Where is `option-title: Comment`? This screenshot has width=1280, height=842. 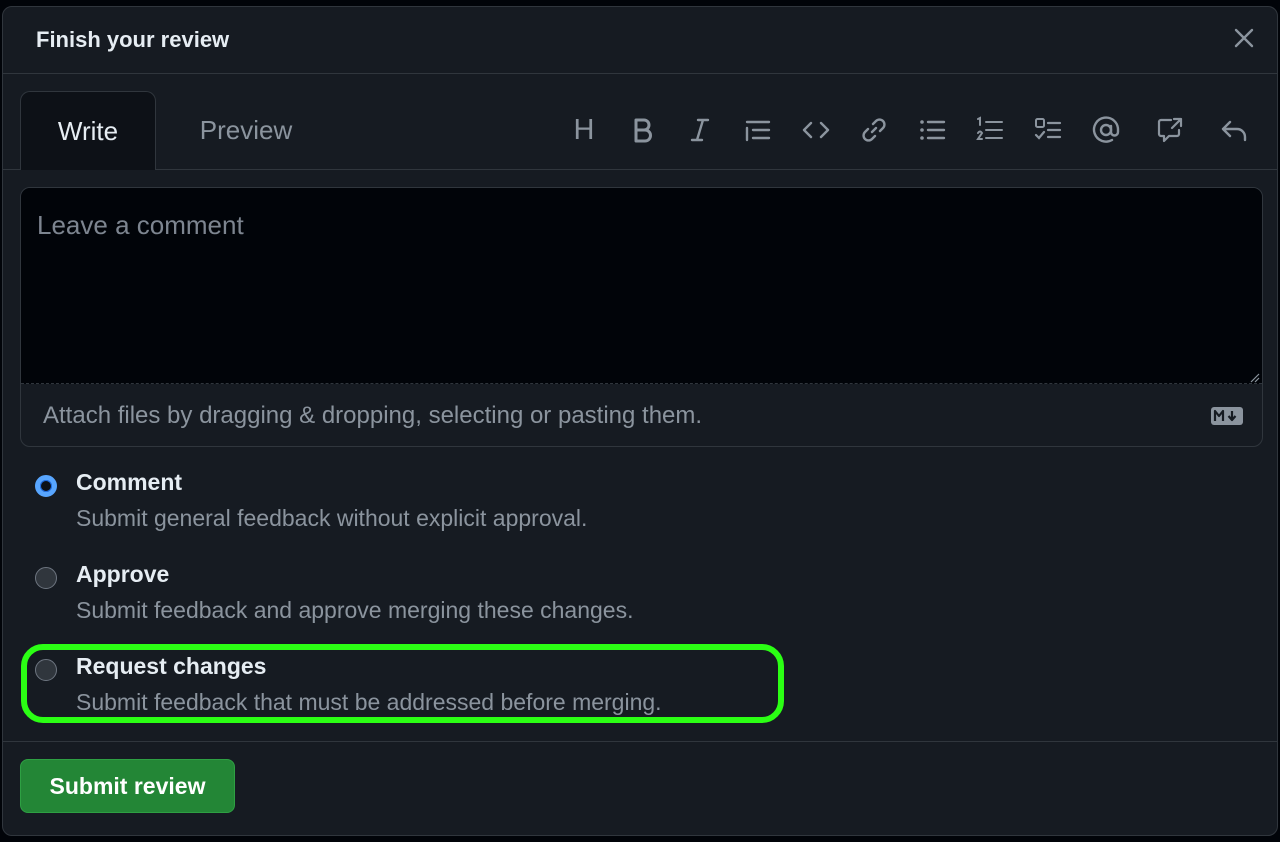 option-title: Comment is located at coordinates (129, 482).